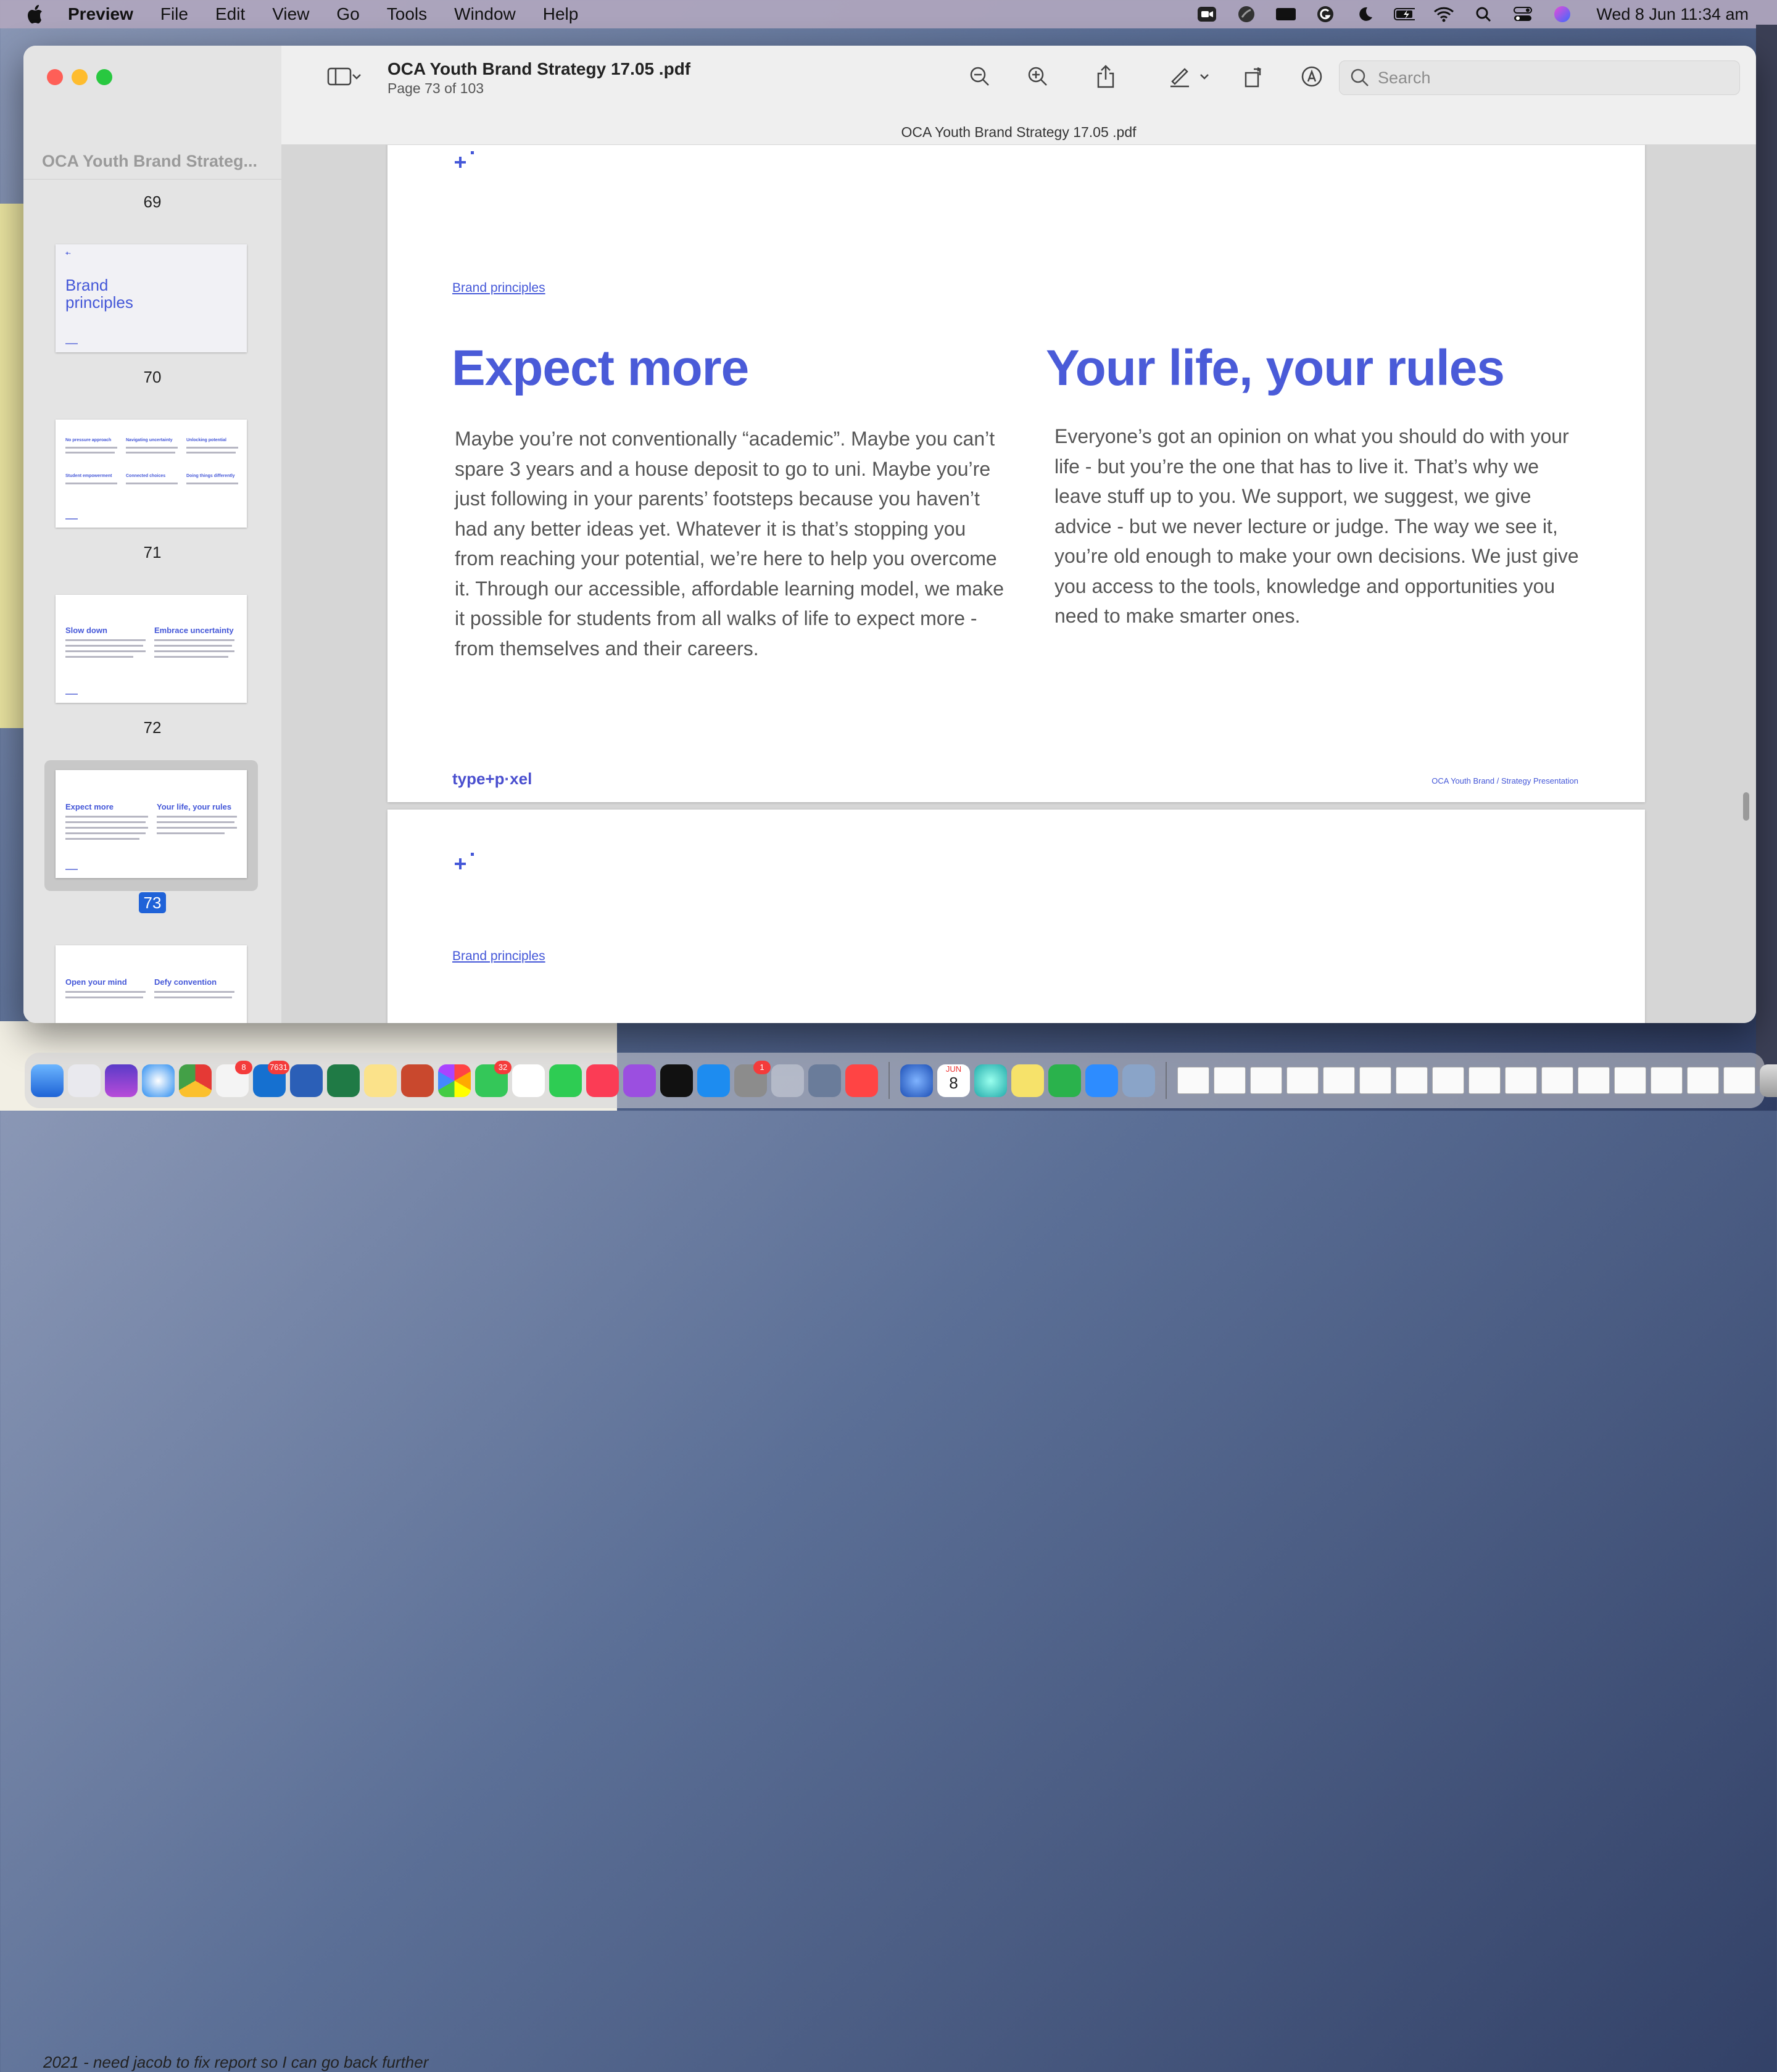 Image resolution: width=1777 pixels, height=2072 pixels. I want to click on preview-dock-icon, so click(825, 1080).